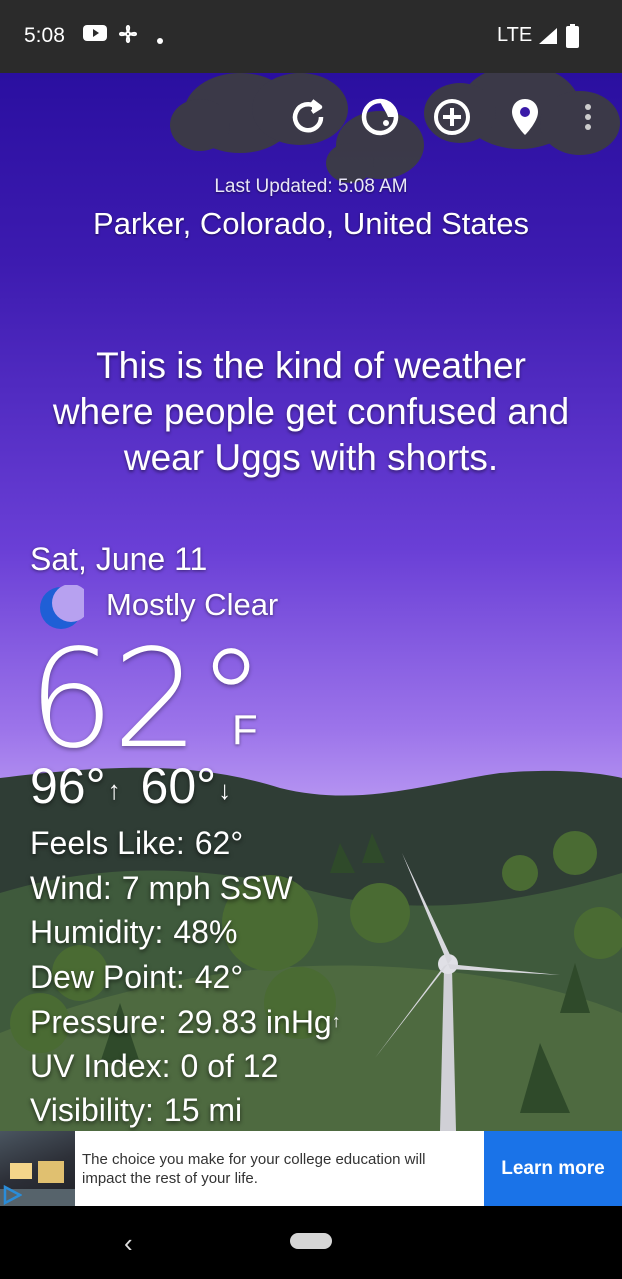 The image size is (622, 1279). What do you see at coordinates (146, 700) in the screenshot?
I see `current-temperature: 62°` at bounding box center [146, 700].